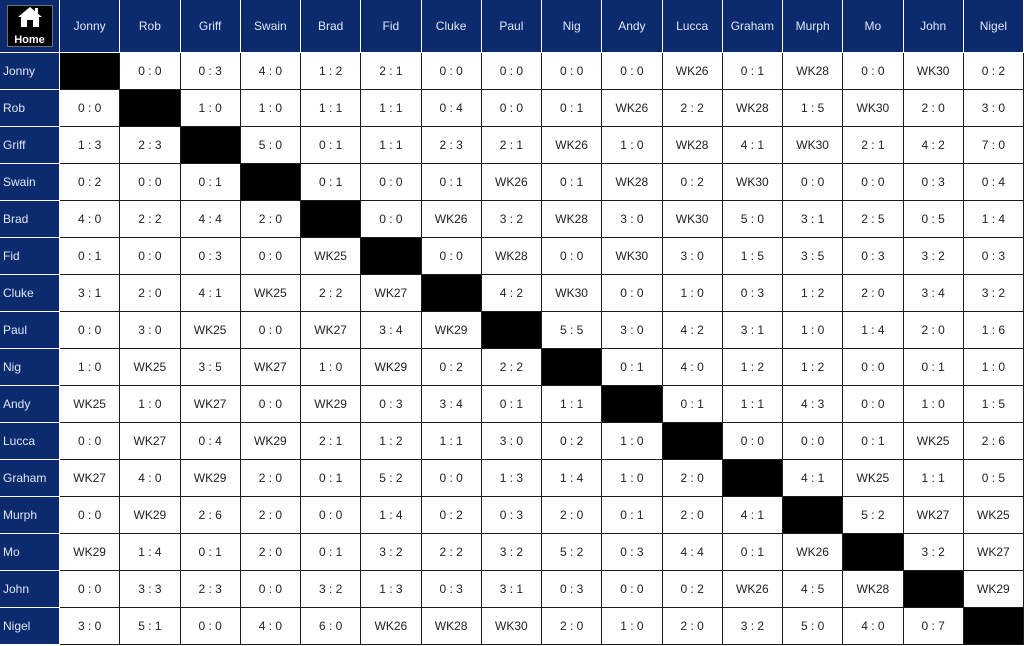 The width and height of the screenshot is (1024, 646). What do you see at coordinates (210, 330) in the screenshot?
I see `result-cell: WK25` at bounding box center [210, 330].